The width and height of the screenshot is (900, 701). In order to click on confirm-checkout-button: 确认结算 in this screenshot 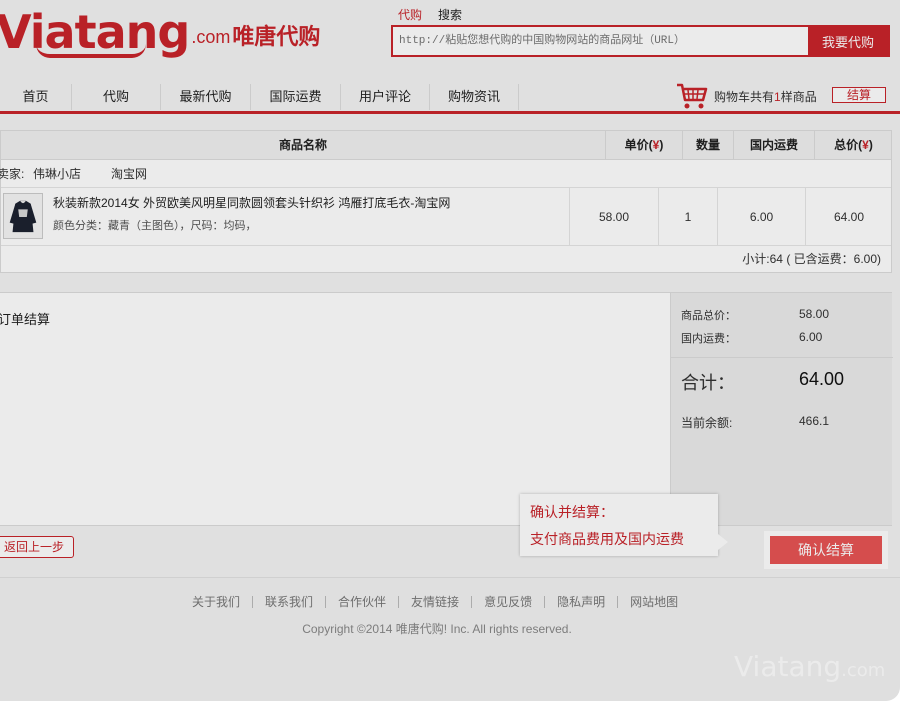, I will do `click(826, 550)`.